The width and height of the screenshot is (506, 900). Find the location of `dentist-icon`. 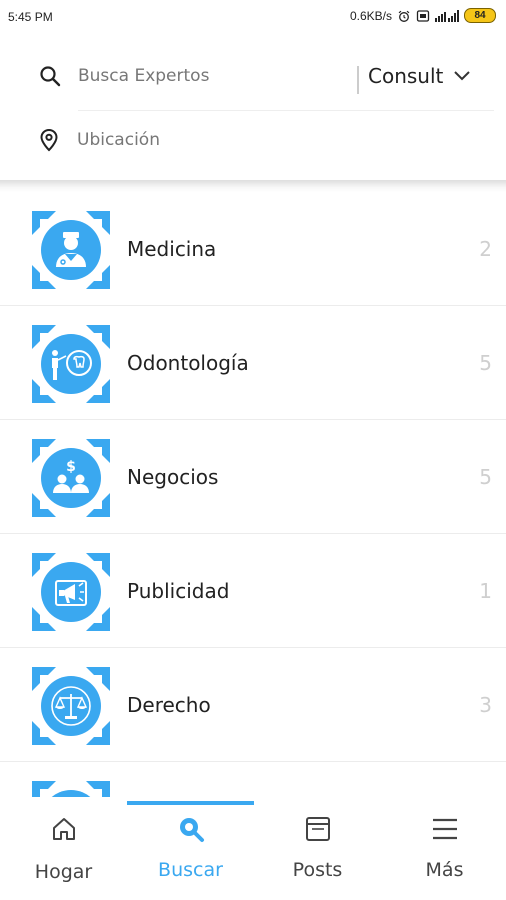

dentist-icon is located at coordinates (71, 364).